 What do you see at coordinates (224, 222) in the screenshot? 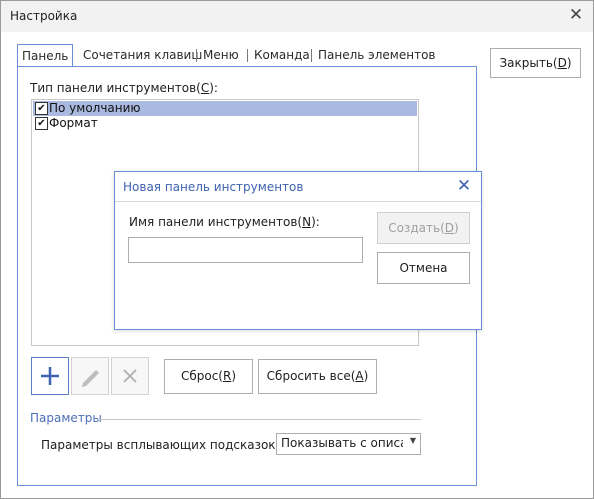
I see `toolbar-name-label: Имя панели инструментов(N):` at bounding box center [224, 222].